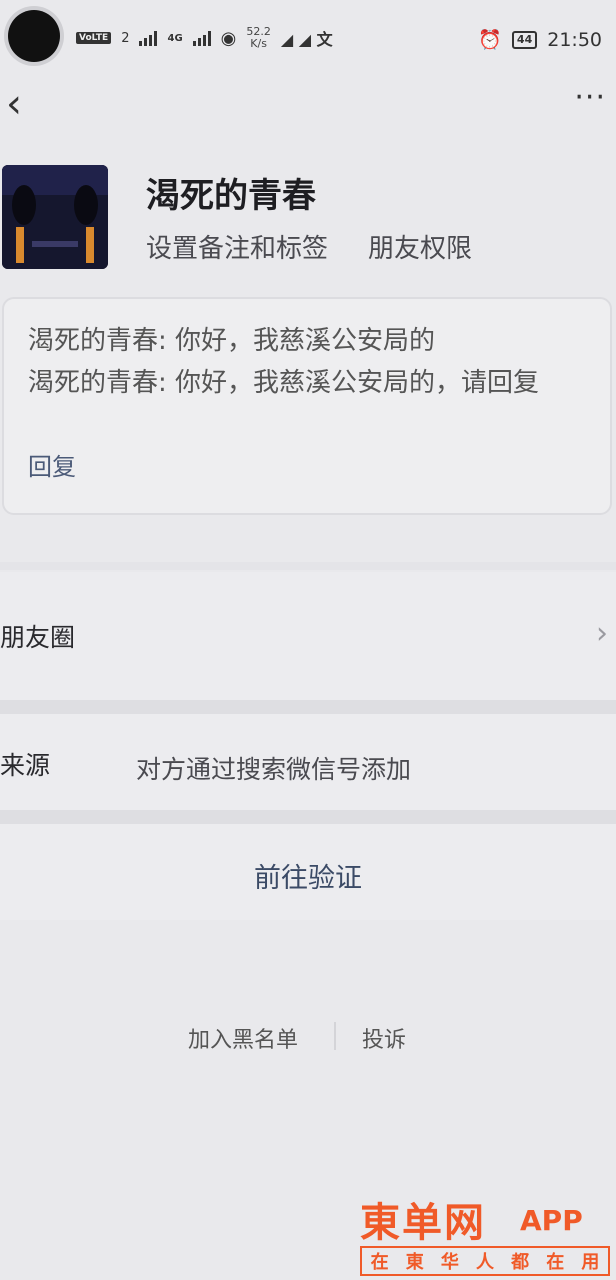 Image resolution: width=616 pixels, height=1280 pixels. Describe the element at coordinates (274, 769) in the screenshot. I see `source-value: 对方通过搜索微信号添加` at that location.